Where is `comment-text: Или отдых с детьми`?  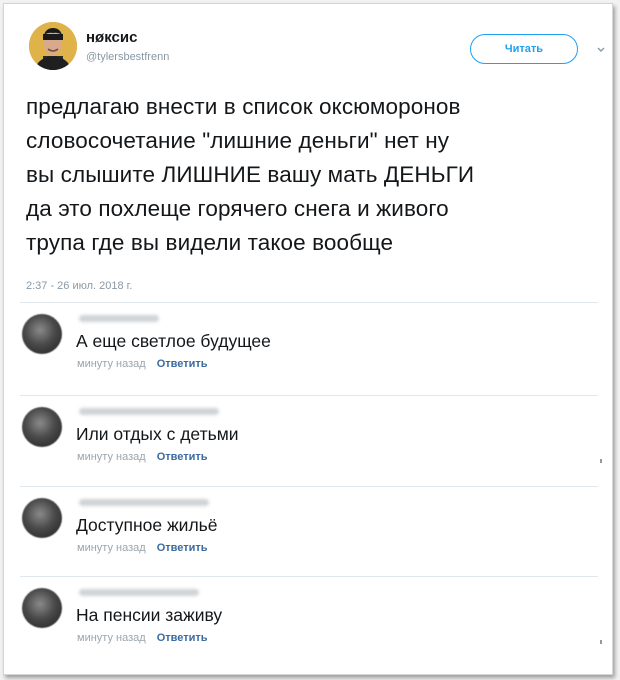 comment-text: Или отдых с детьми is located at coordinates (157, 434).